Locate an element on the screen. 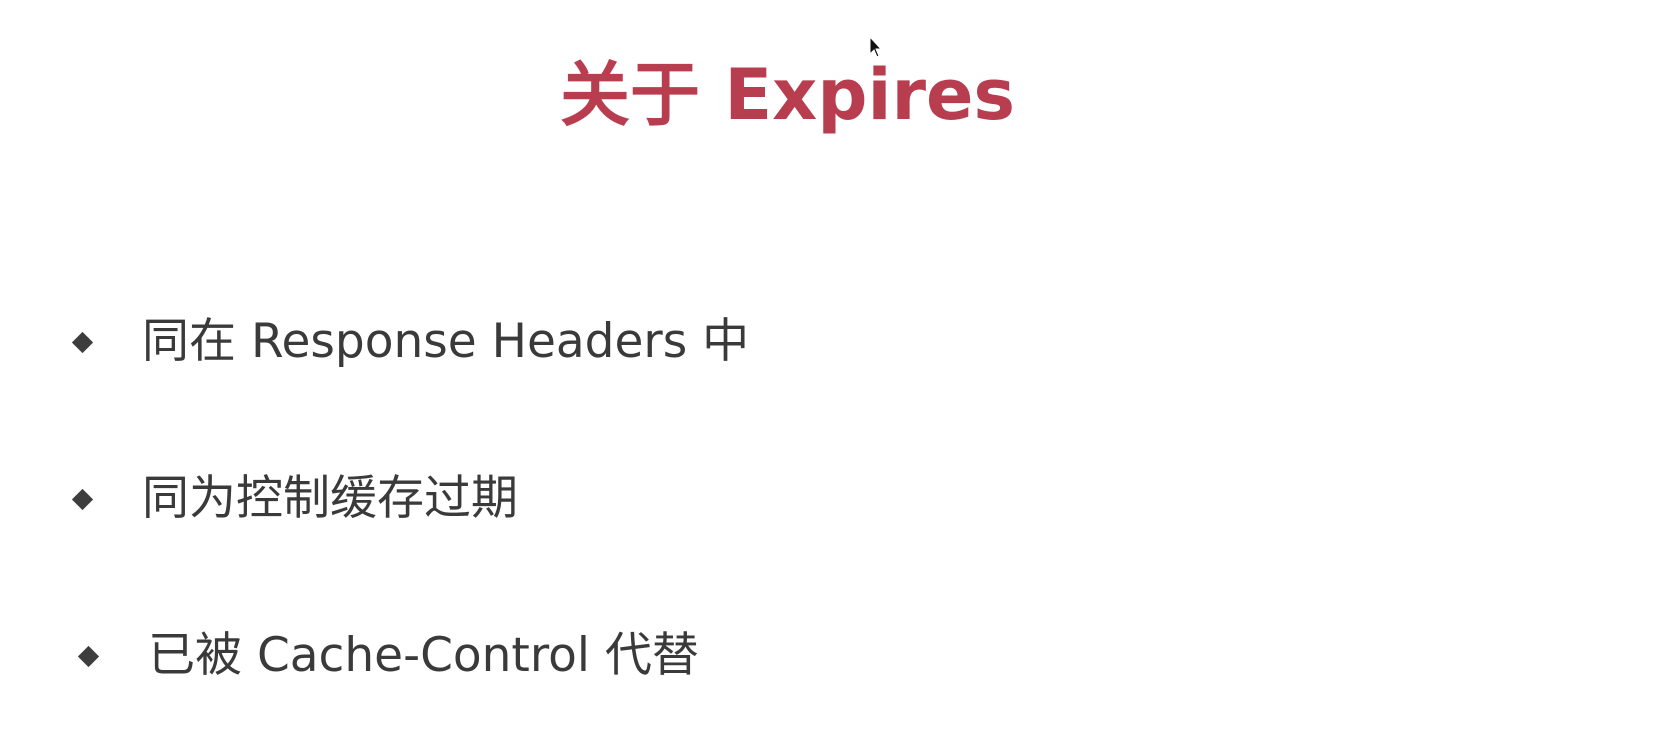 This screenshot has width=1656, height=730. bullet-item-cache-expiry: 同为控制缓存过期 is located at coordinates (294, 499).